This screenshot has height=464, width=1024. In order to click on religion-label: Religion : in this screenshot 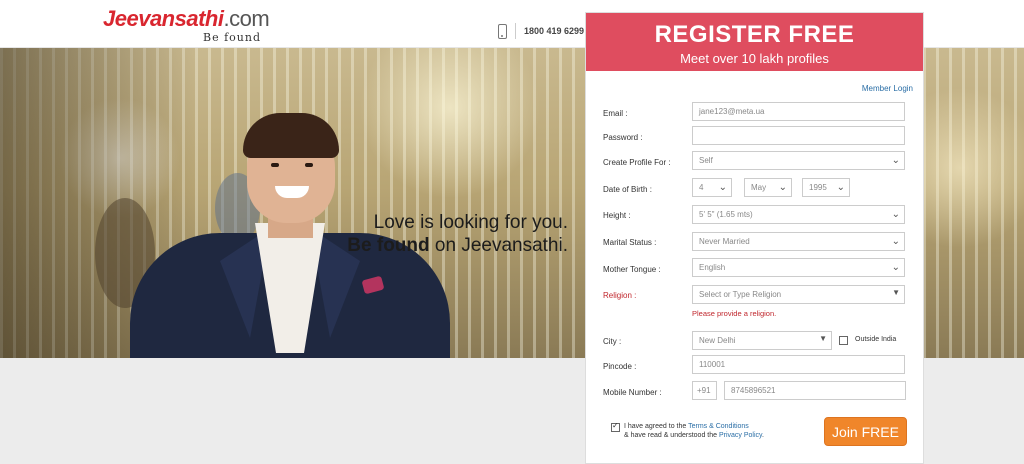, I will do `click(620, 295)`.